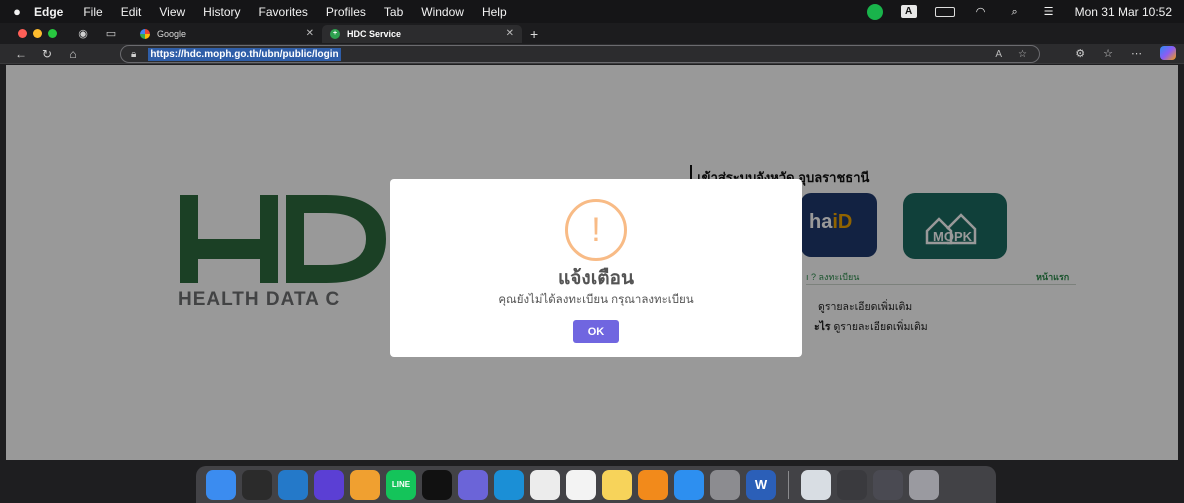 The image size is (1184, 503). I want to click on toolbar-right: ⚙ ☆ ⋯, so click(1125, 53).